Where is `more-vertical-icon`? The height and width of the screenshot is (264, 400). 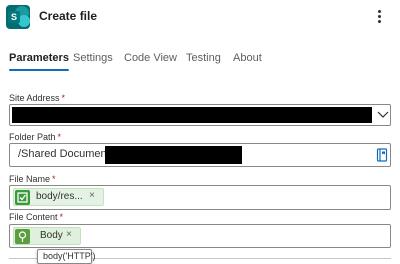 more-vertical-icon is located at coordinates (380, 16).